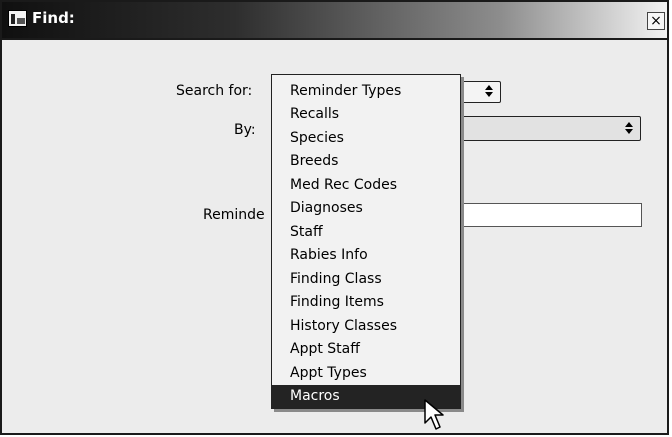 The height and width of the screenshot is (437, 672). Describe the element at coordinates (366, 185) in the screenshot. I see `dropdown-item-med-rec-codes: Med Rec Codes` at that location.